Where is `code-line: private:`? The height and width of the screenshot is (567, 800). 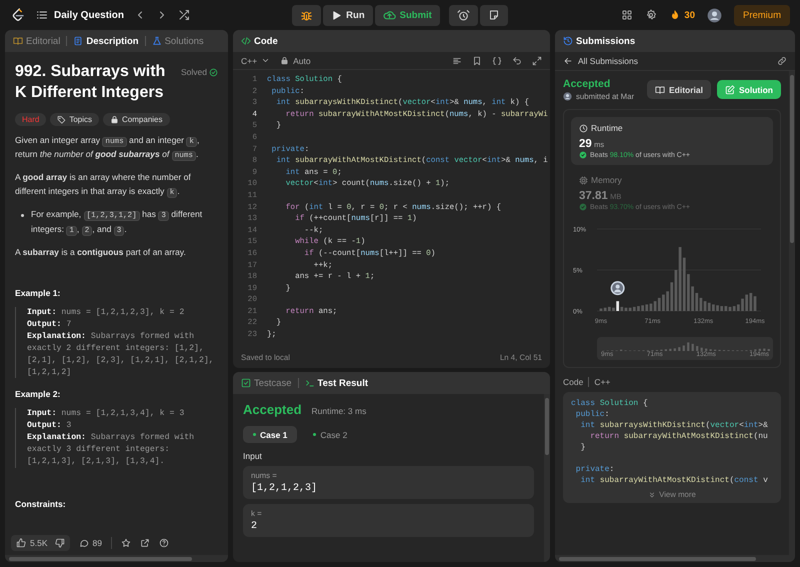 code-line: private: is located at coordinates (595, 469).